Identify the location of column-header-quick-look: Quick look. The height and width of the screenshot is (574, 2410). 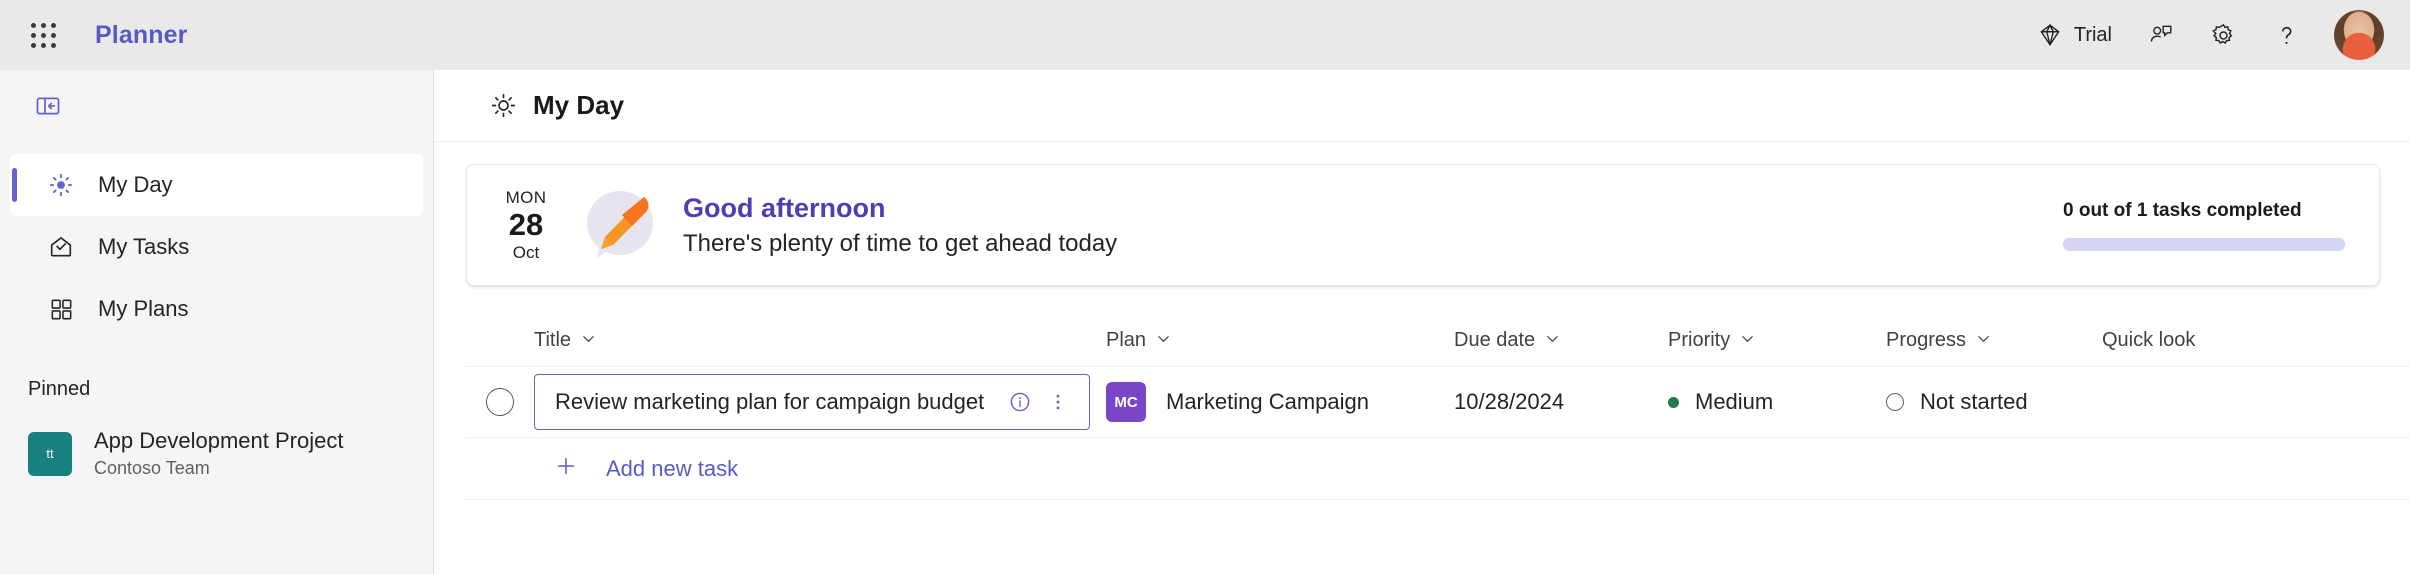
(2202, 340).